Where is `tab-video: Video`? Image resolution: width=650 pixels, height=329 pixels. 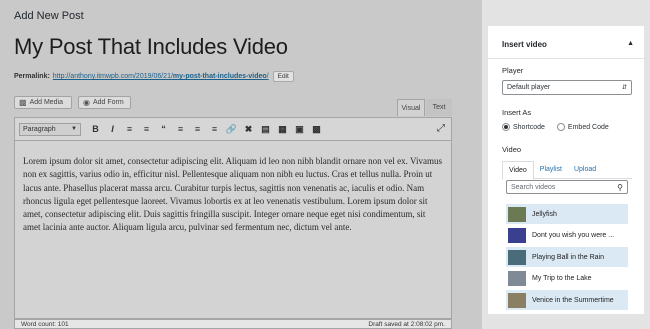
tab-video: Video is located at coordinates (518, 170).